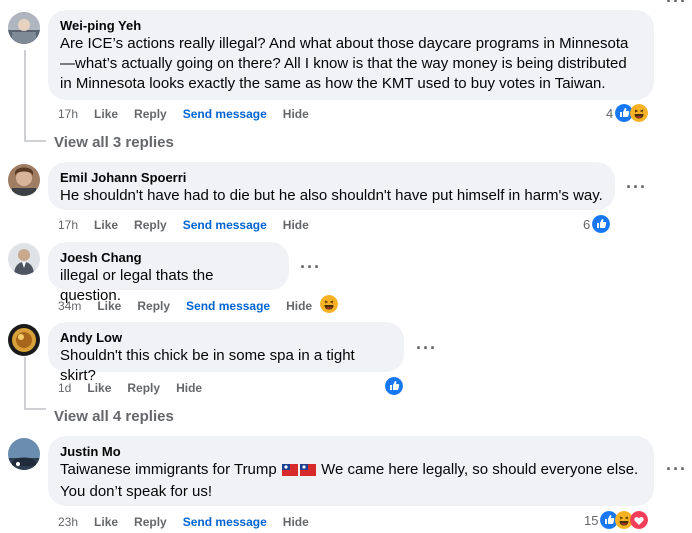 This screenshot has height=533, width=692. Describe the element at coordinates (136, 491) in the screenshot. I see `comment-text-line: You don’t speak for us!` at that location.